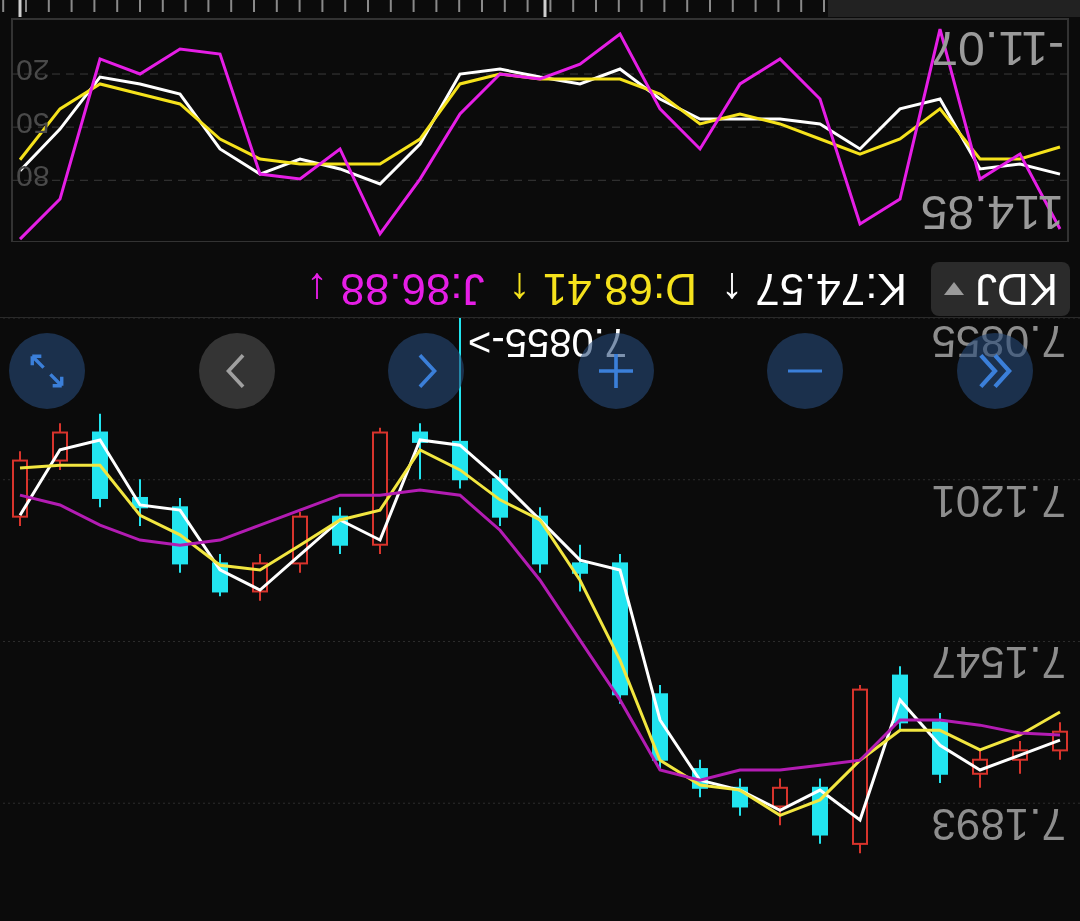 Image resolution: width=1080 pixels, height=921 pixels. I want to click on price-axis-label: 7.1201, so click(998, 501).